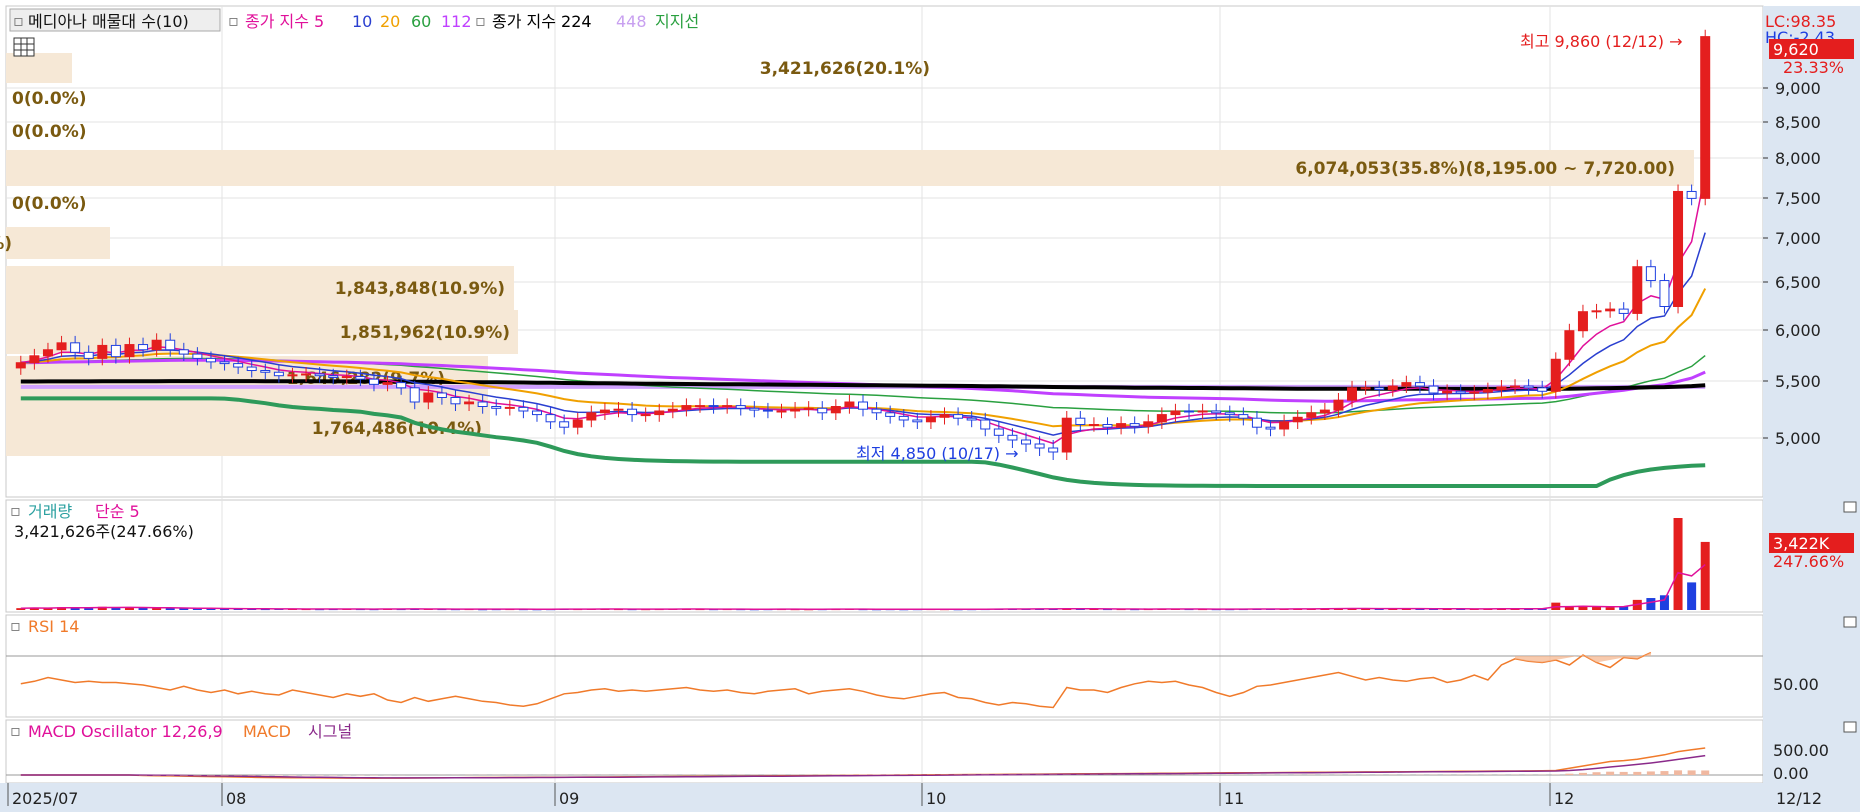  What do you see at coordinates (117, 511) in the screenshot?
I see `volume-ma: 단순 5` at bounding box center [117, 511].